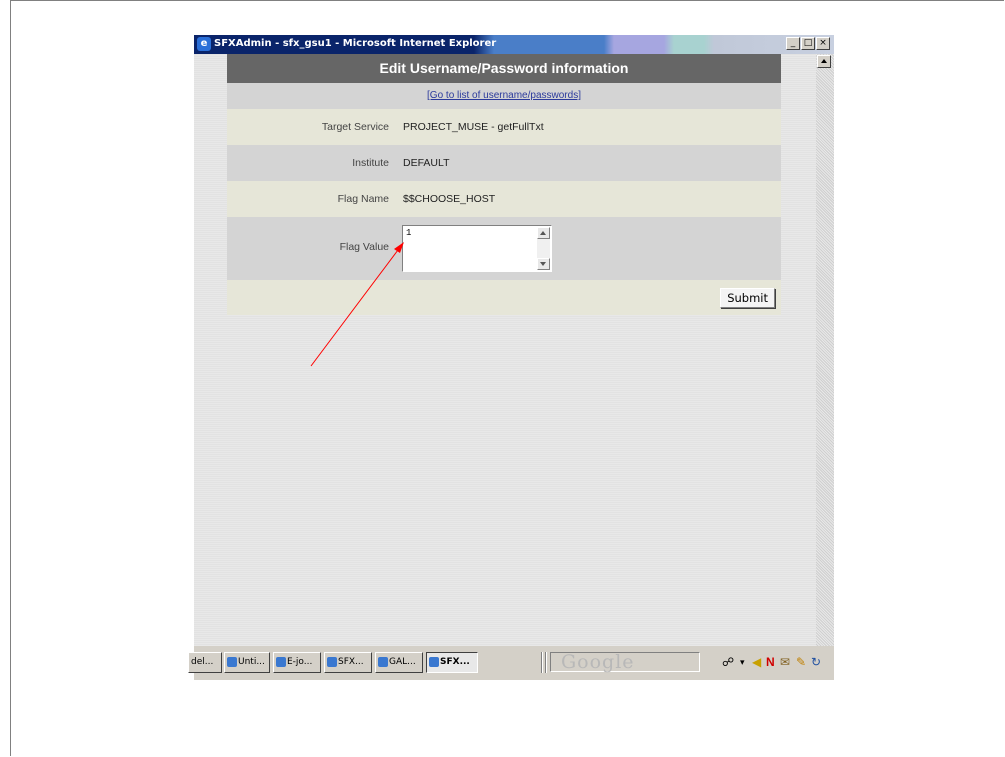  Describe the element at coordinates (473, 127) in the screenshot. I see `target-service-value: PROJECT_MUSE - getFullTxt` at that location.